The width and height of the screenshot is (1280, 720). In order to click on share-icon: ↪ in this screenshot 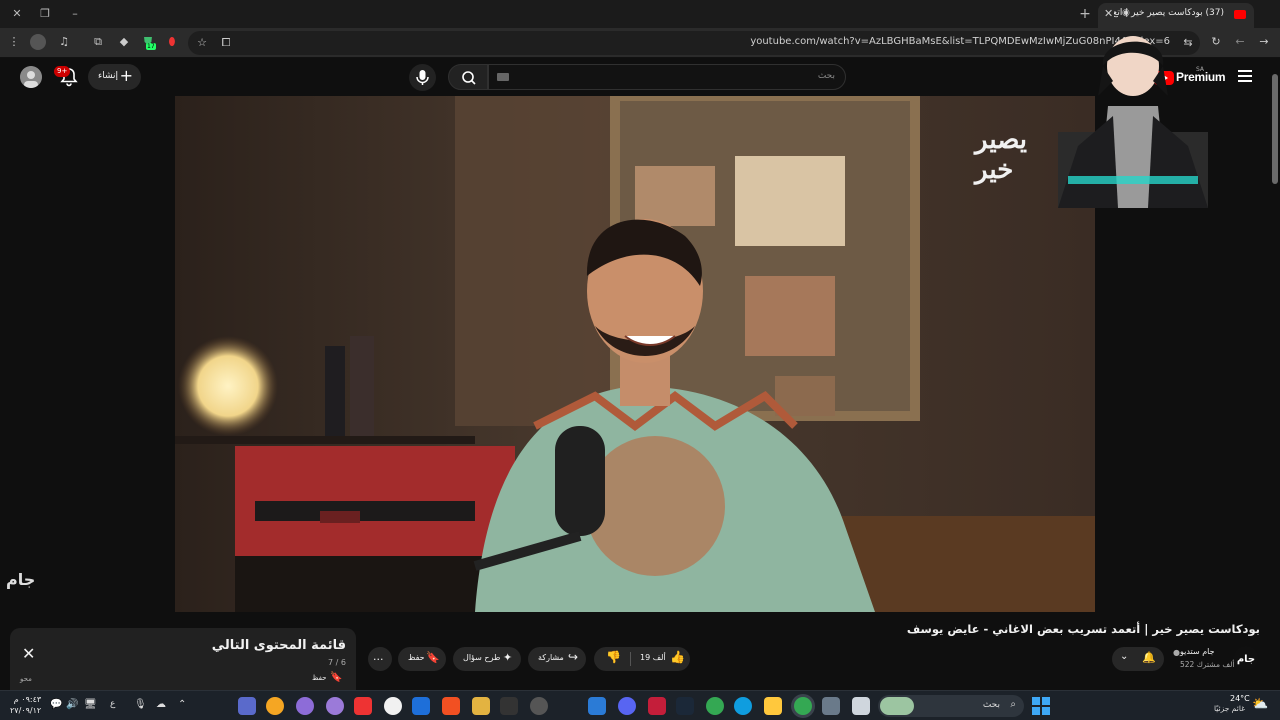, I will do `click(573, 657)`.